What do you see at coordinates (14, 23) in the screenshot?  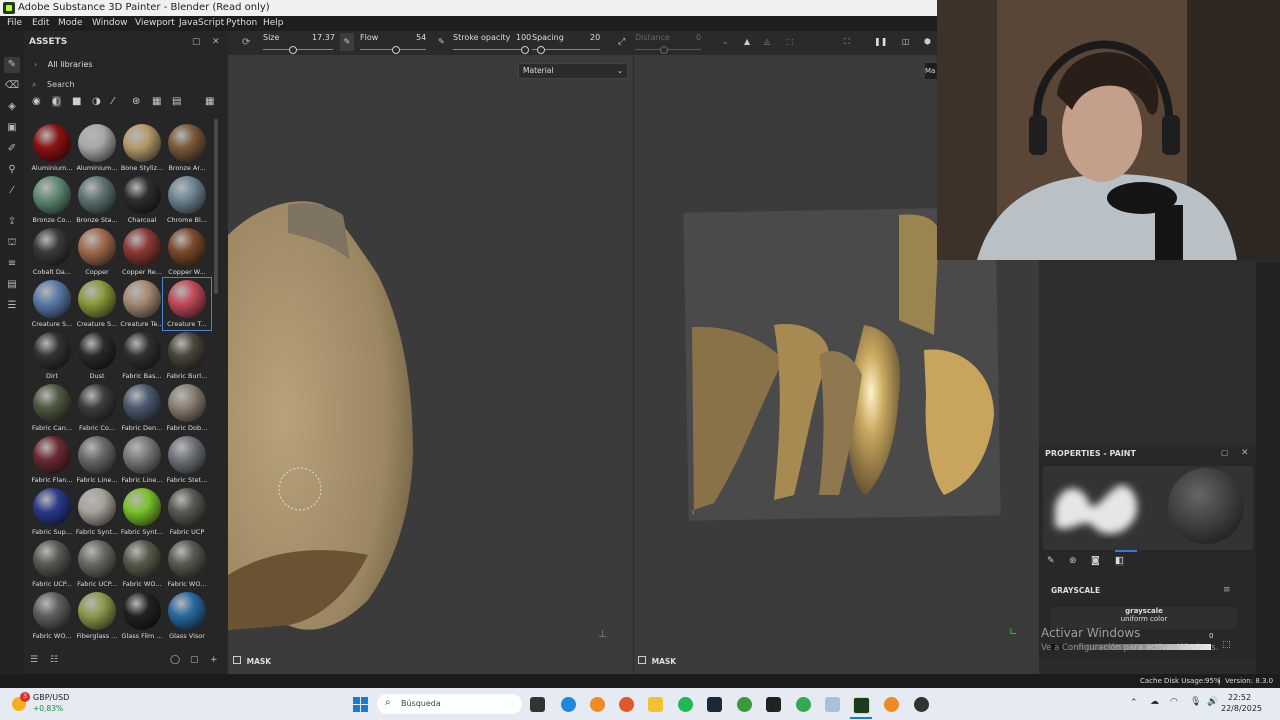 I see `menu-file: File` at bounding box center [14, 23].